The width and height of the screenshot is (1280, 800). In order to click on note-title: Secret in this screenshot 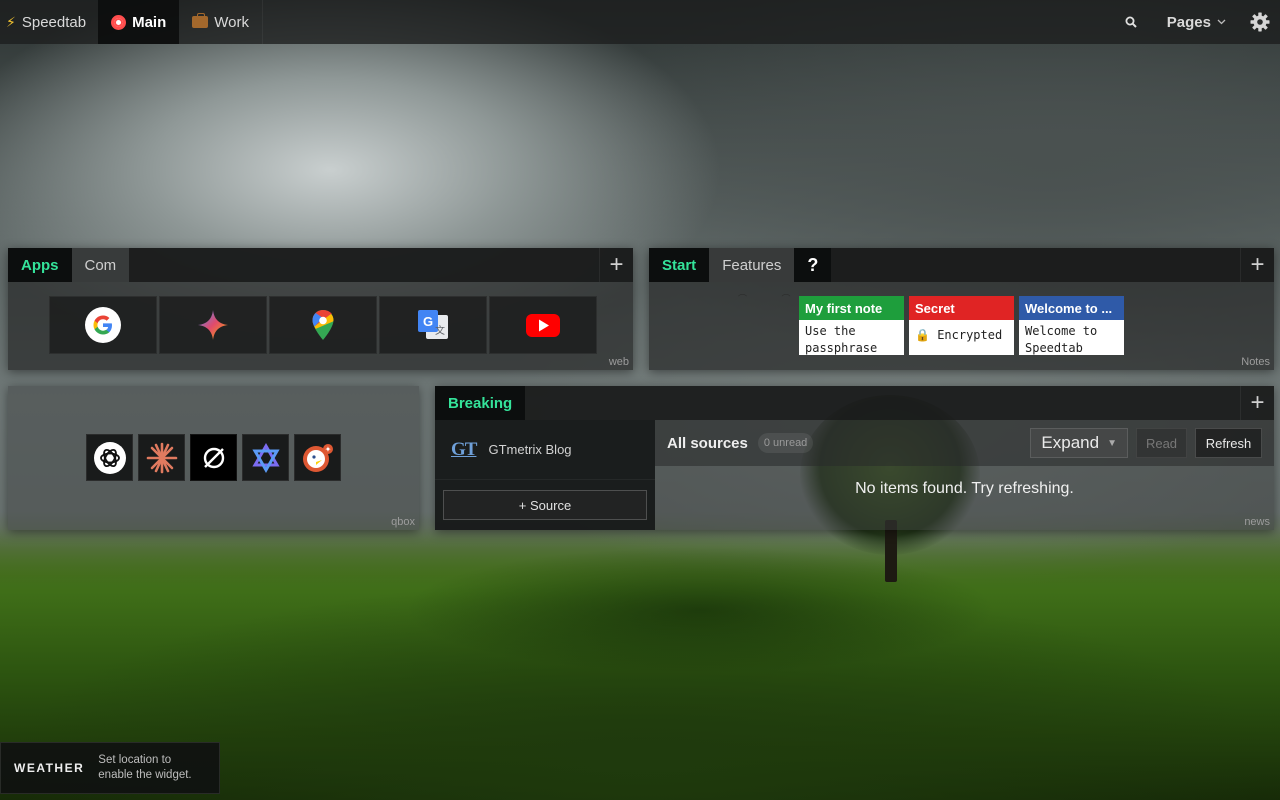, I will do `click(961, 308)`.